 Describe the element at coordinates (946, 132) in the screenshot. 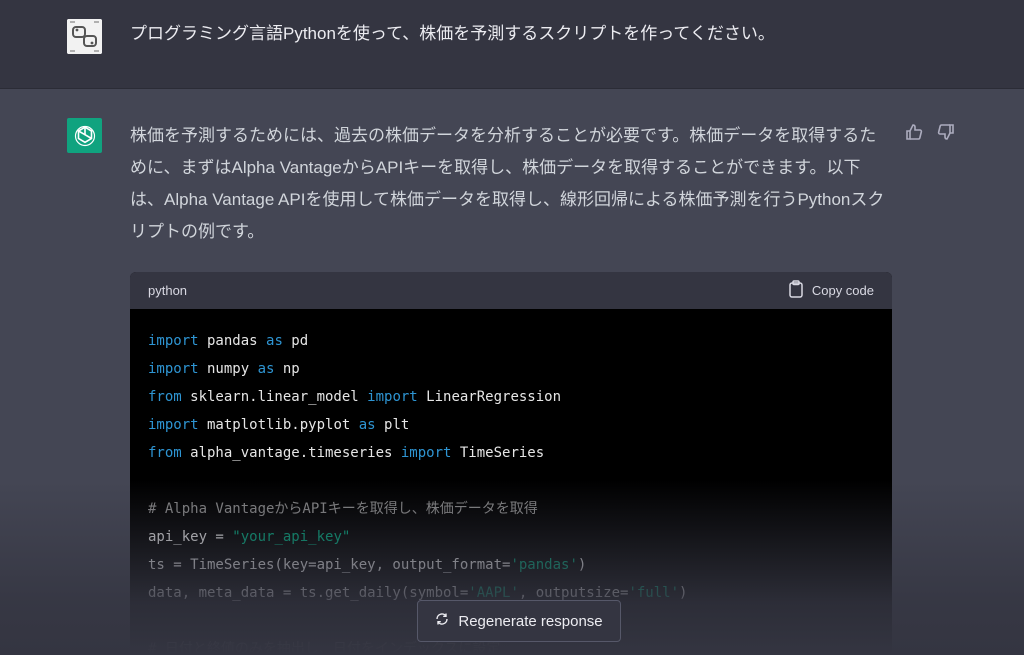

I see `thumbs-down-icon` at that location.